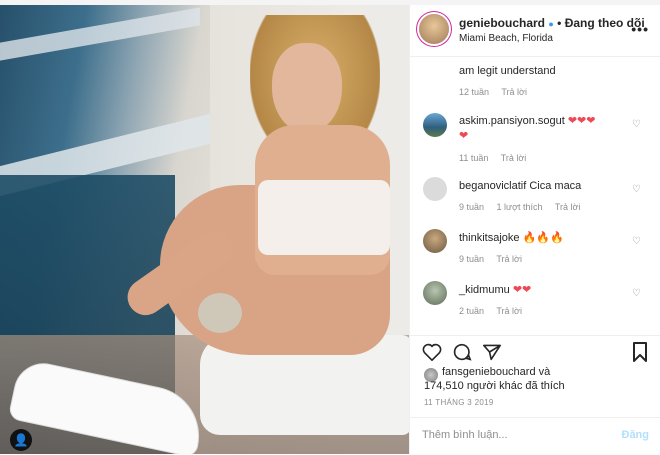 Image resolution: width=660 pixels, height=455 pixels. What do you see at coordinates (489, 238) in the screenshot?
I see `comment-username: thinkitsajoke` at bounding box center [489, 238].